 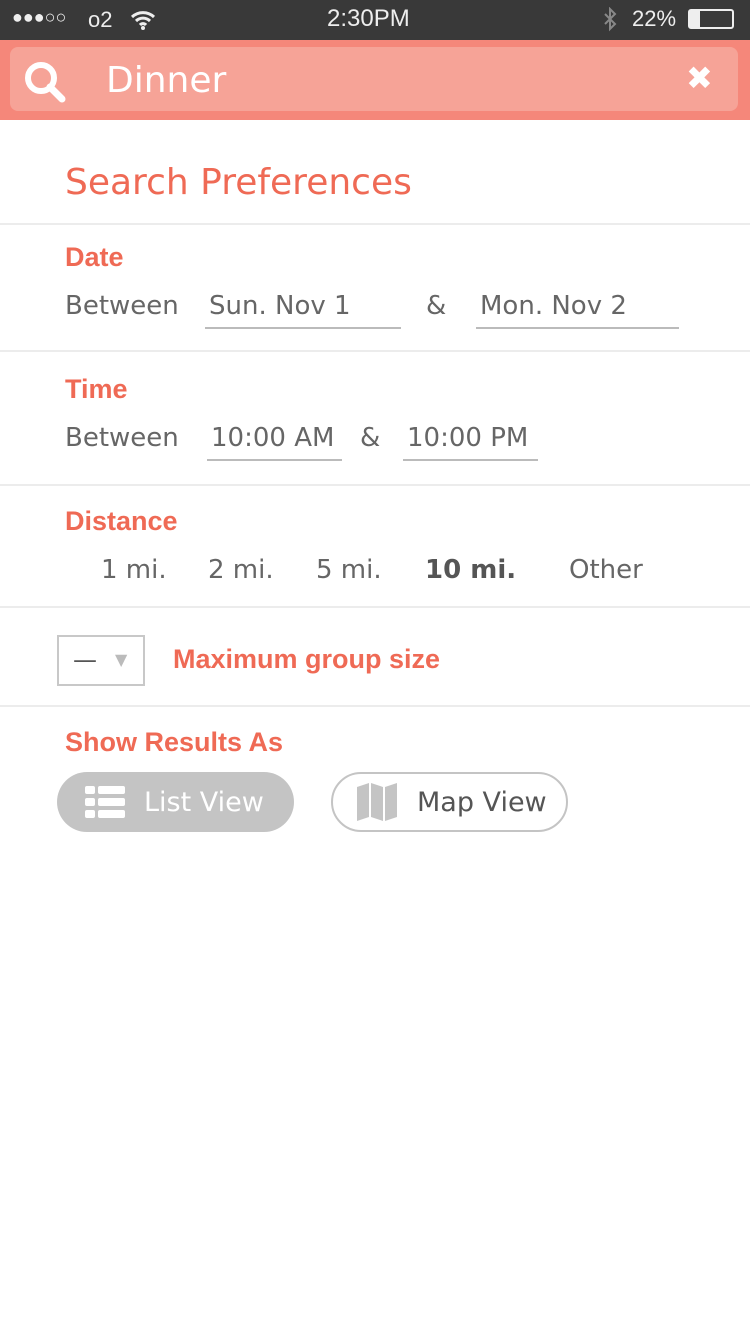 What do you see at coordinates (349, 570) in the screenshot?
I see `distance-option-5: 5 mi.` at bounding box center [349, 570].